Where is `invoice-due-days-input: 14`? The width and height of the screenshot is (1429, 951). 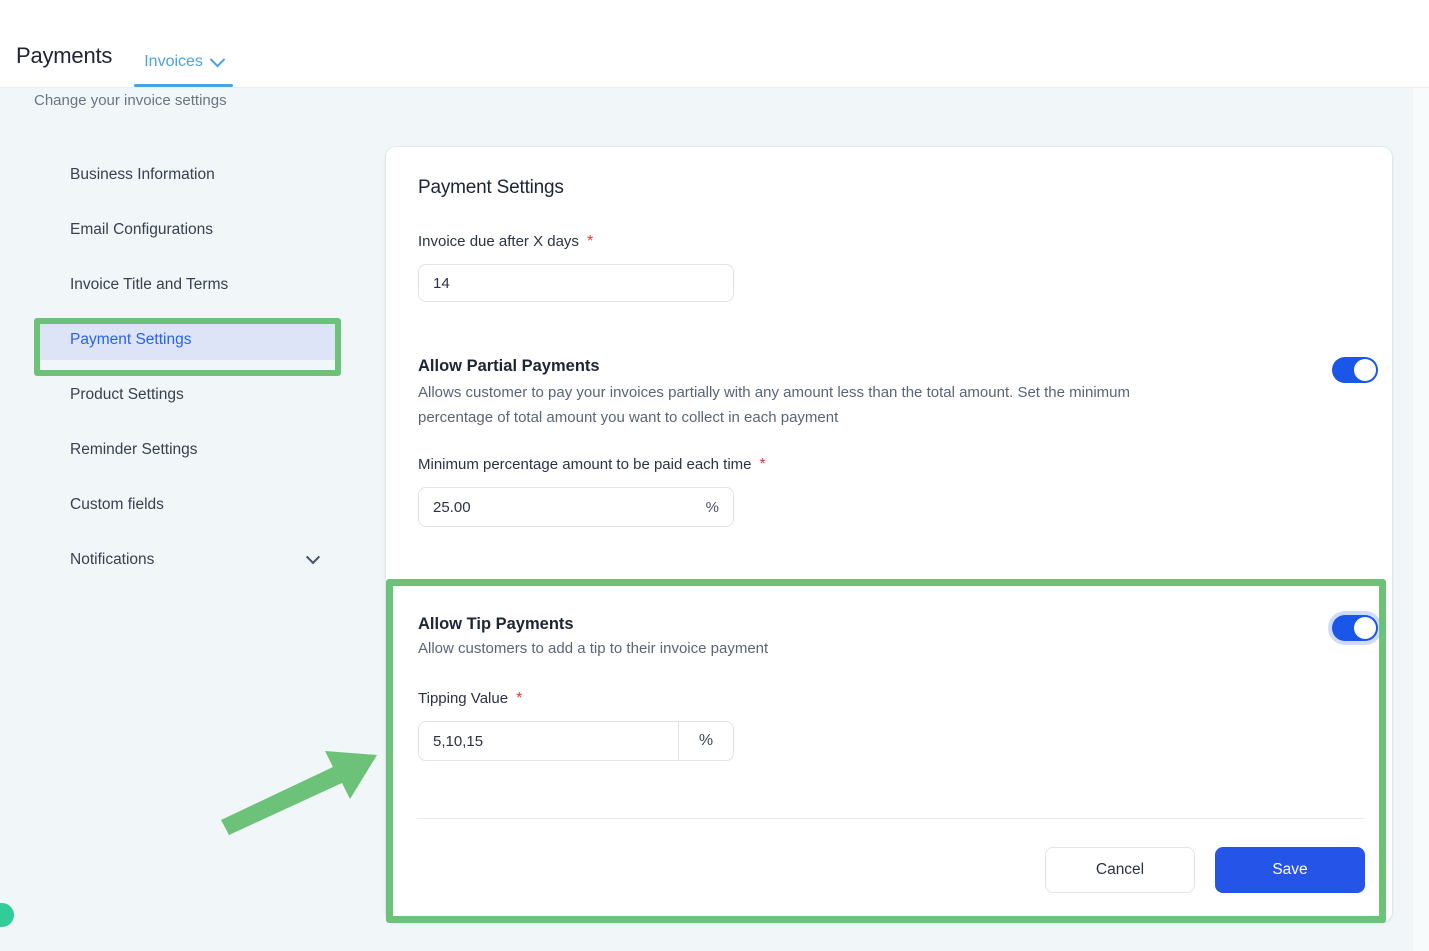 invoice-due-days-input: 14 is located at coordinates (576, 283).